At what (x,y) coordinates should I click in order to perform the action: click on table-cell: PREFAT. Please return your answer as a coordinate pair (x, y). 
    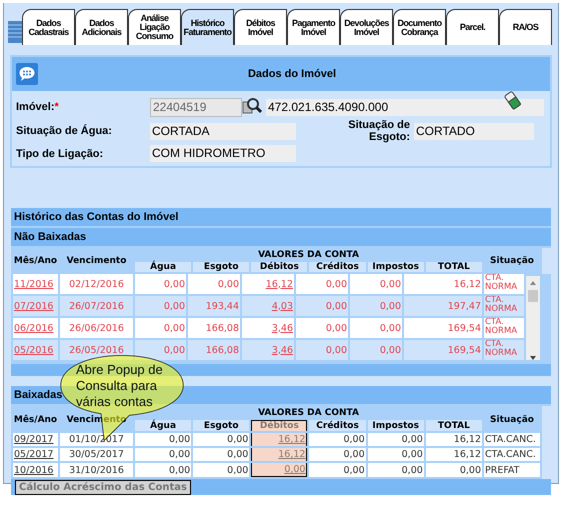
    Looking at the image, I should click on (512, 470).